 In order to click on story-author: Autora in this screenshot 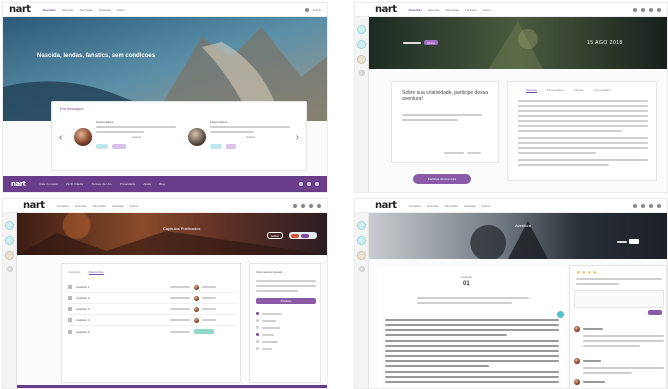, I will do `click(250, 137)`.